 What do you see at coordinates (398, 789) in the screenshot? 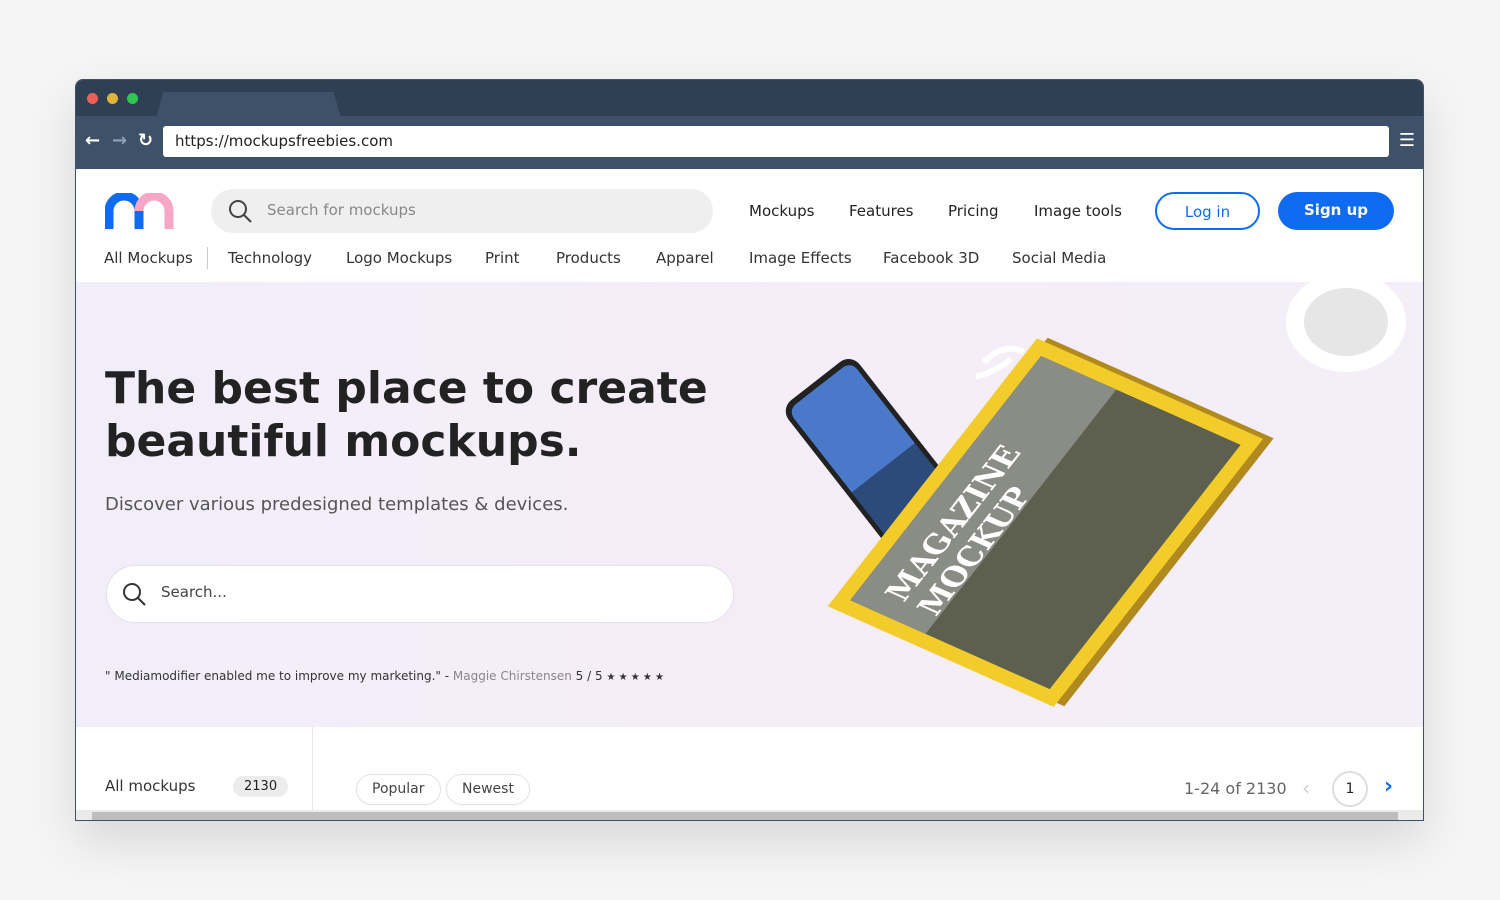
I see `sort-popular: Popular` at bounding box center [398, 789].